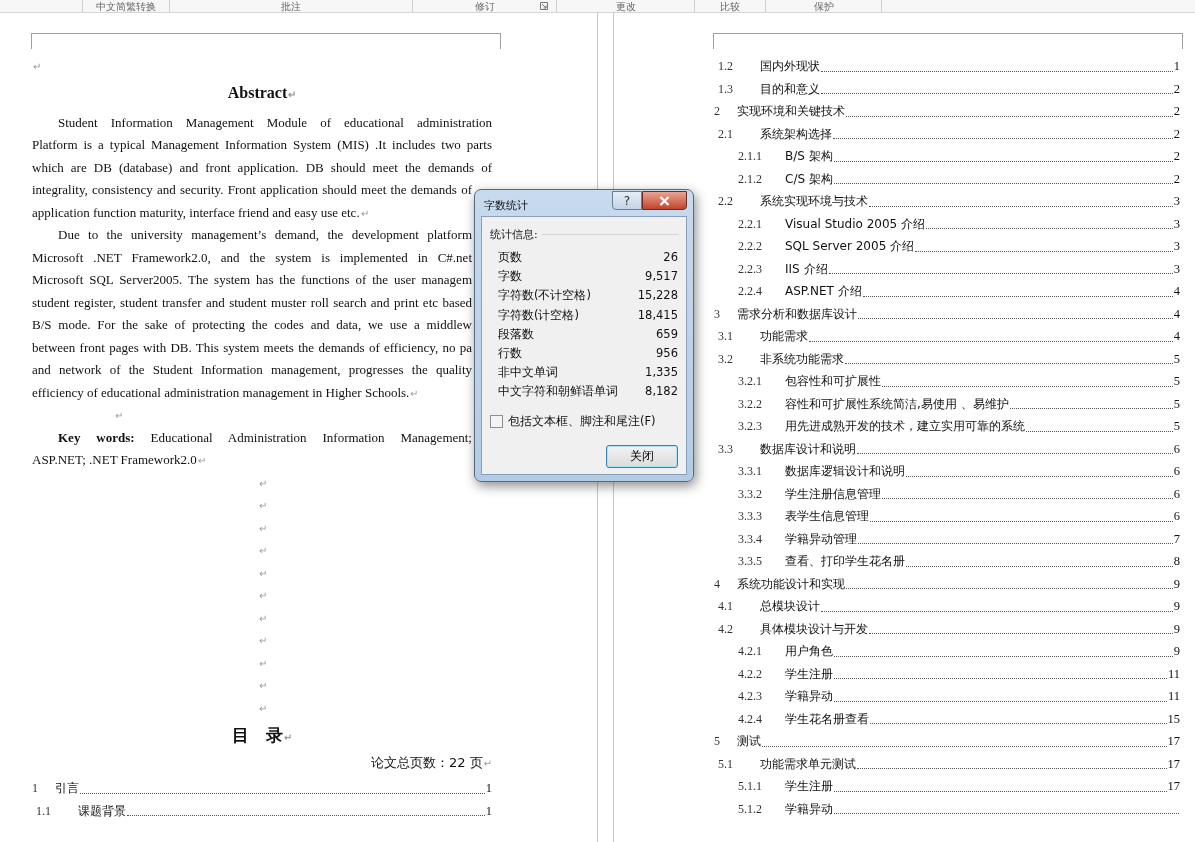 This screenshot has height=842, width=1195. What do you see at coordinates (790, 606) in the screenshot?
I see `toc-title: 总模块设计` at bounding box center [790, 606].